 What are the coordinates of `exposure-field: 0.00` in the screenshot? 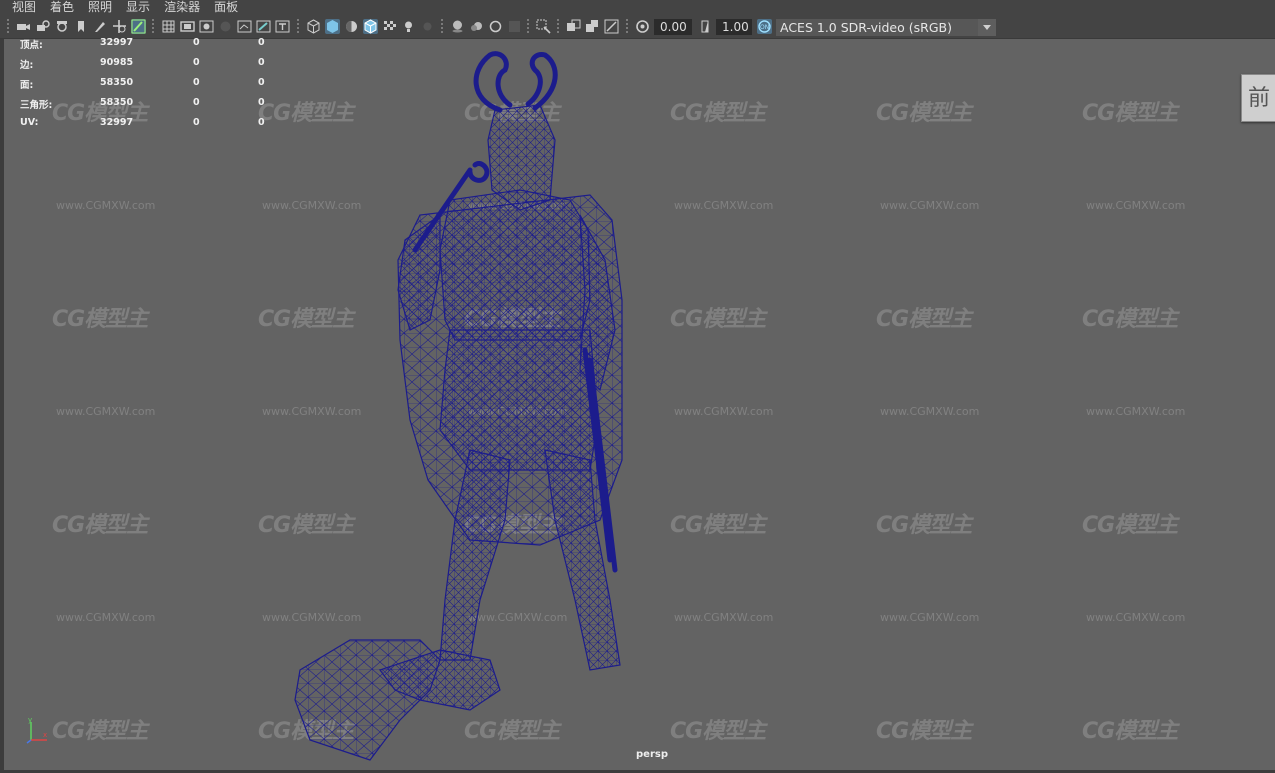 It's located at (673, 27).